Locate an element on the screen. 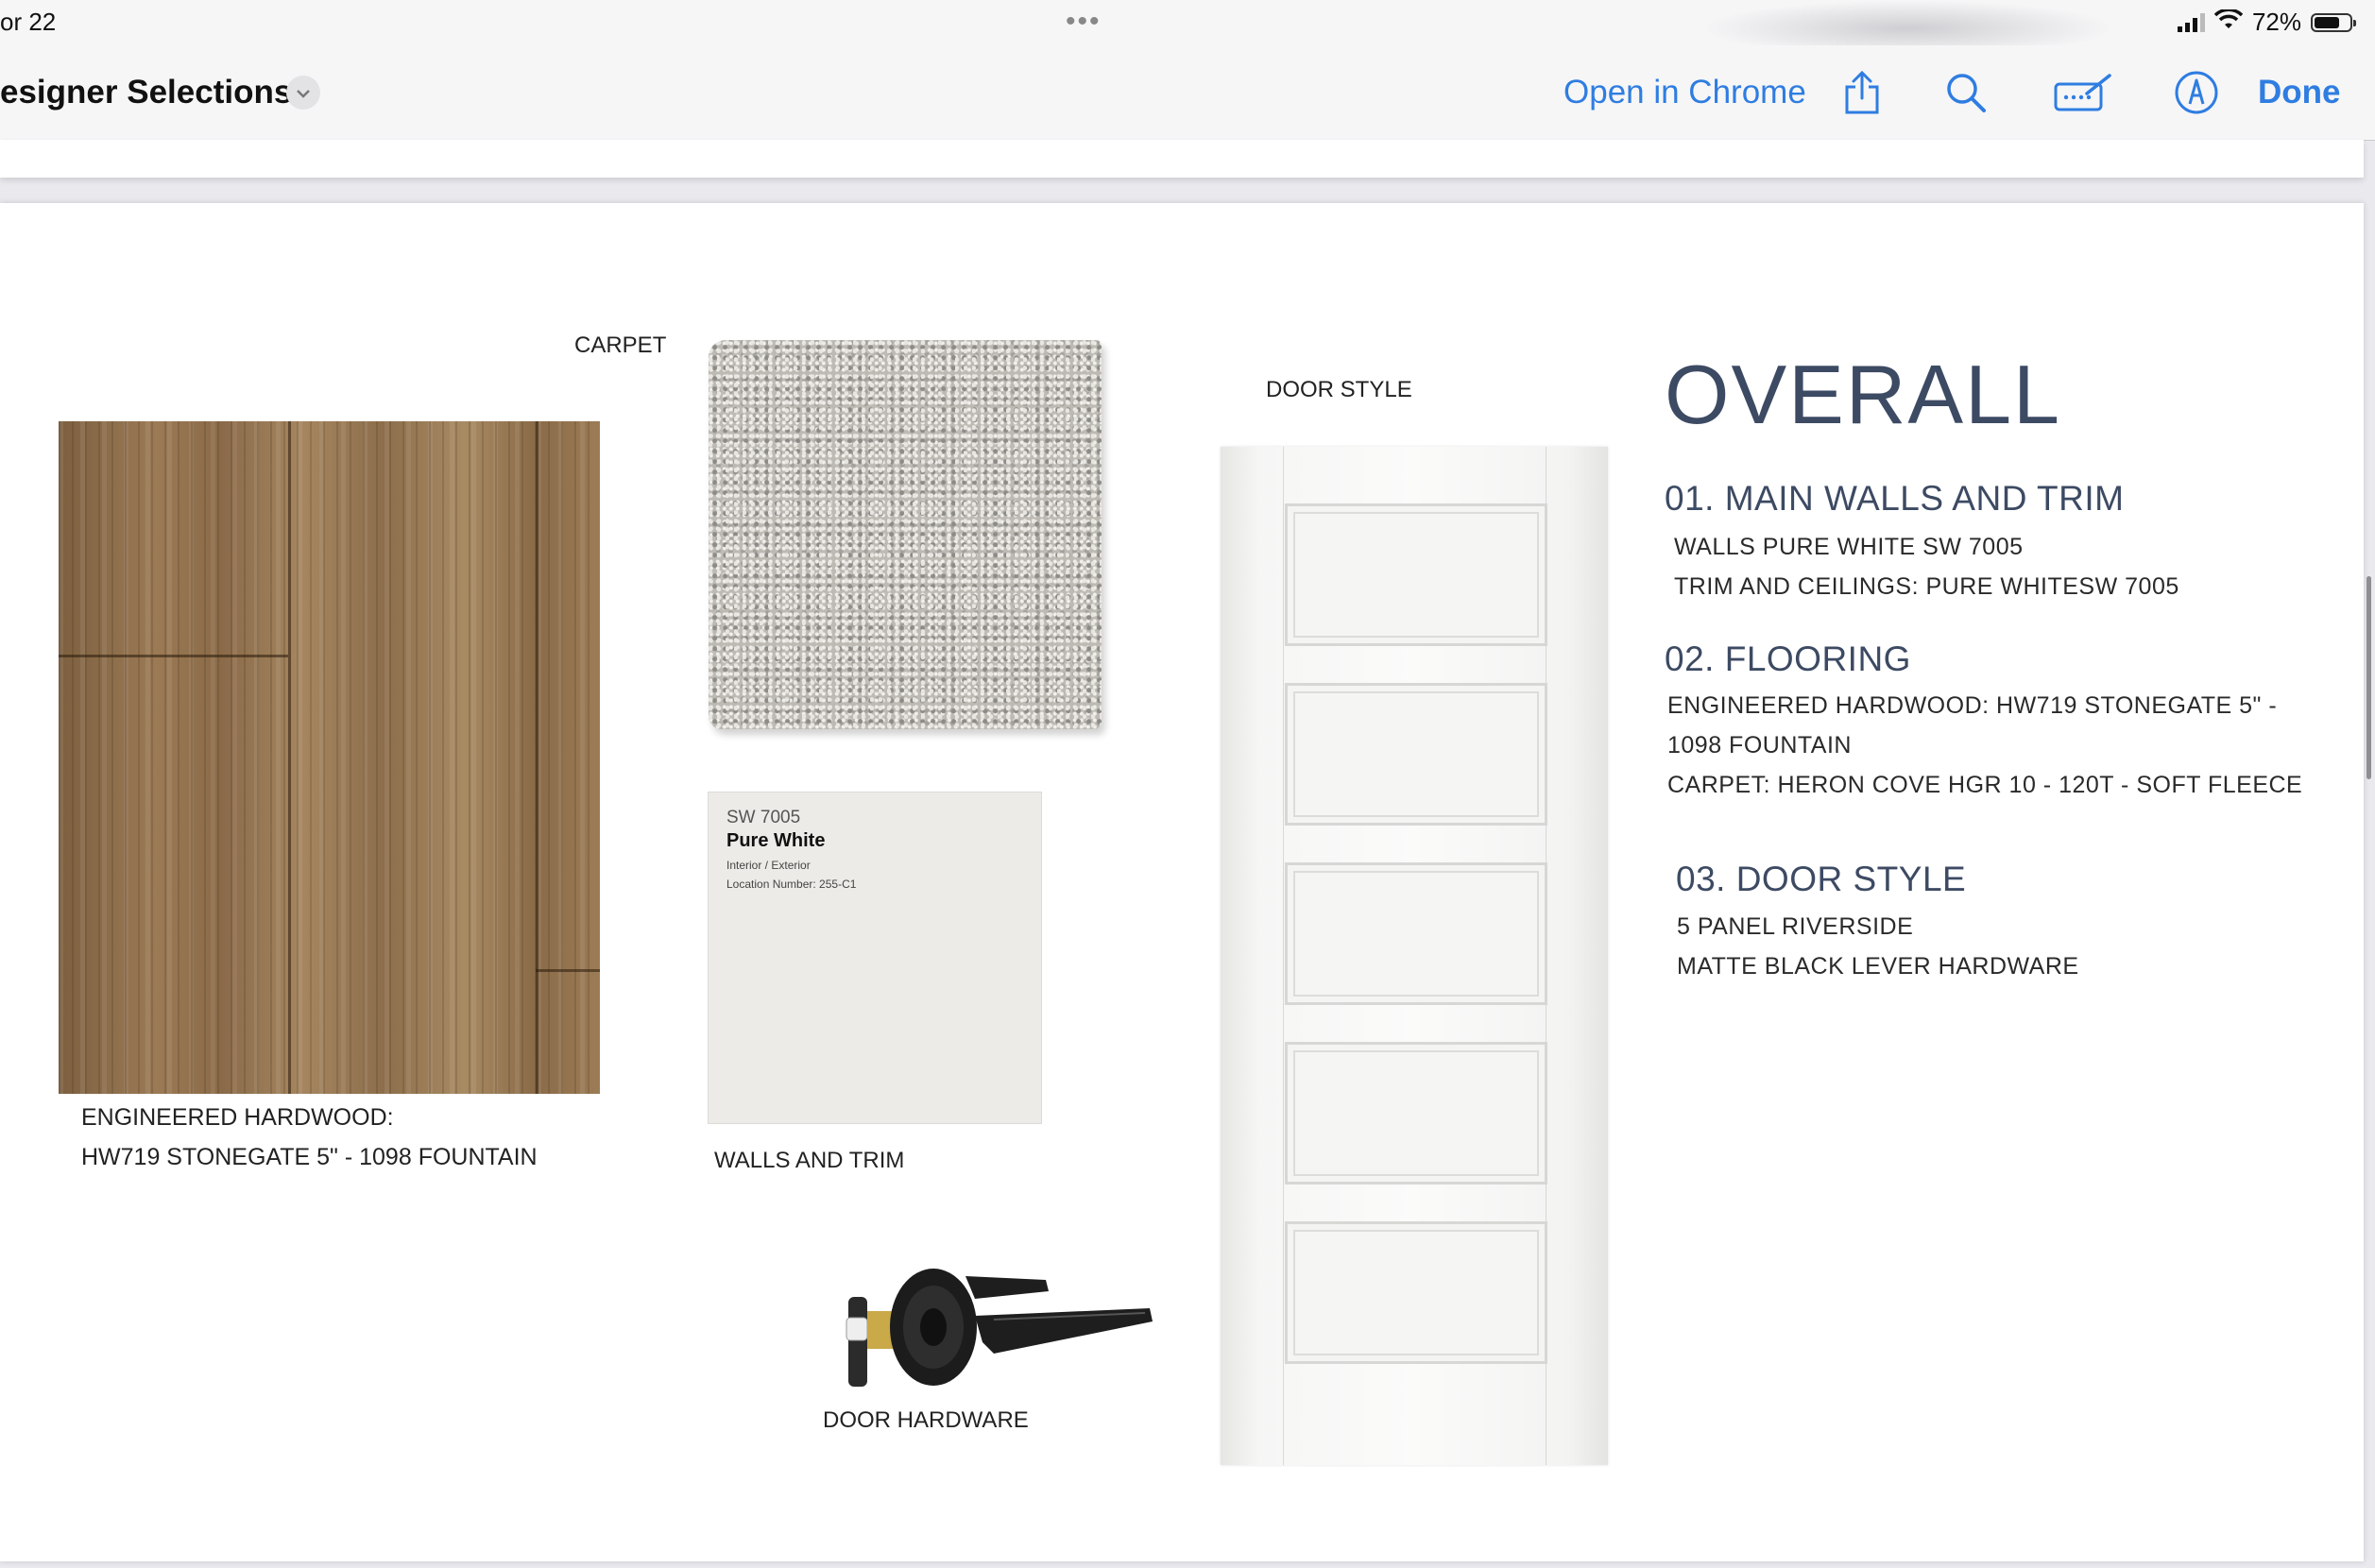 This screenshot has height=1568, width=2375. viewer-toolbar: esigner Selections Open in Chrome Done is located at coordinates (1187, 93).